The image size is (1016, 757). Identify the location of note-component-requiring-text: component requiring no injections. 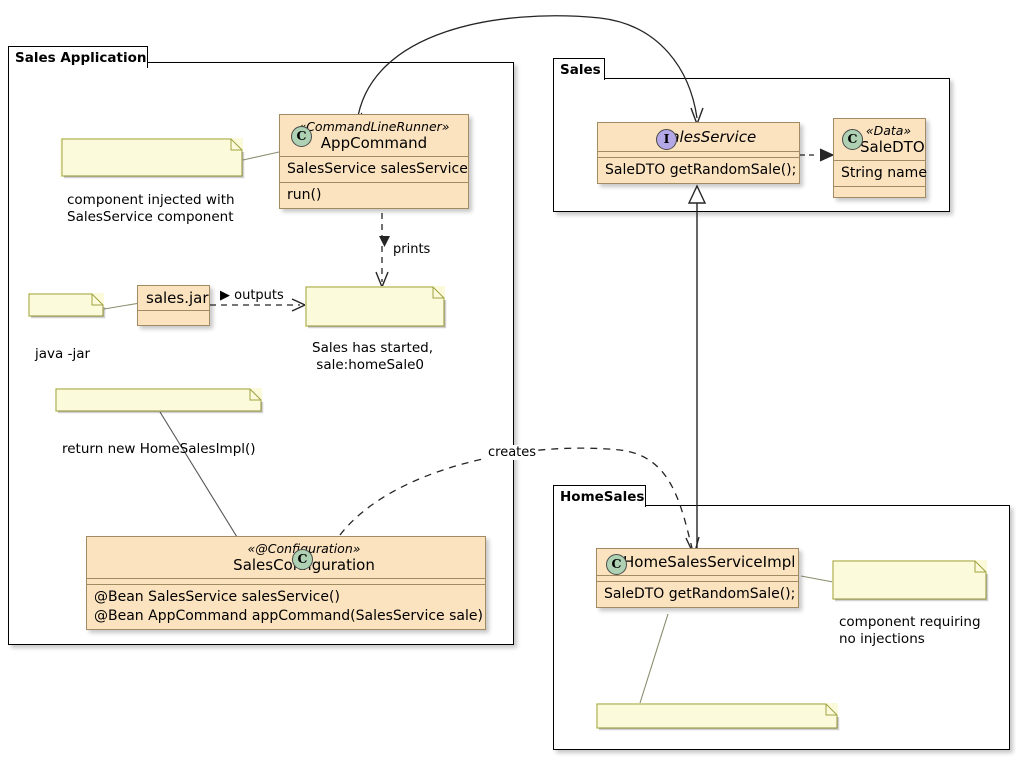
(910, 630).